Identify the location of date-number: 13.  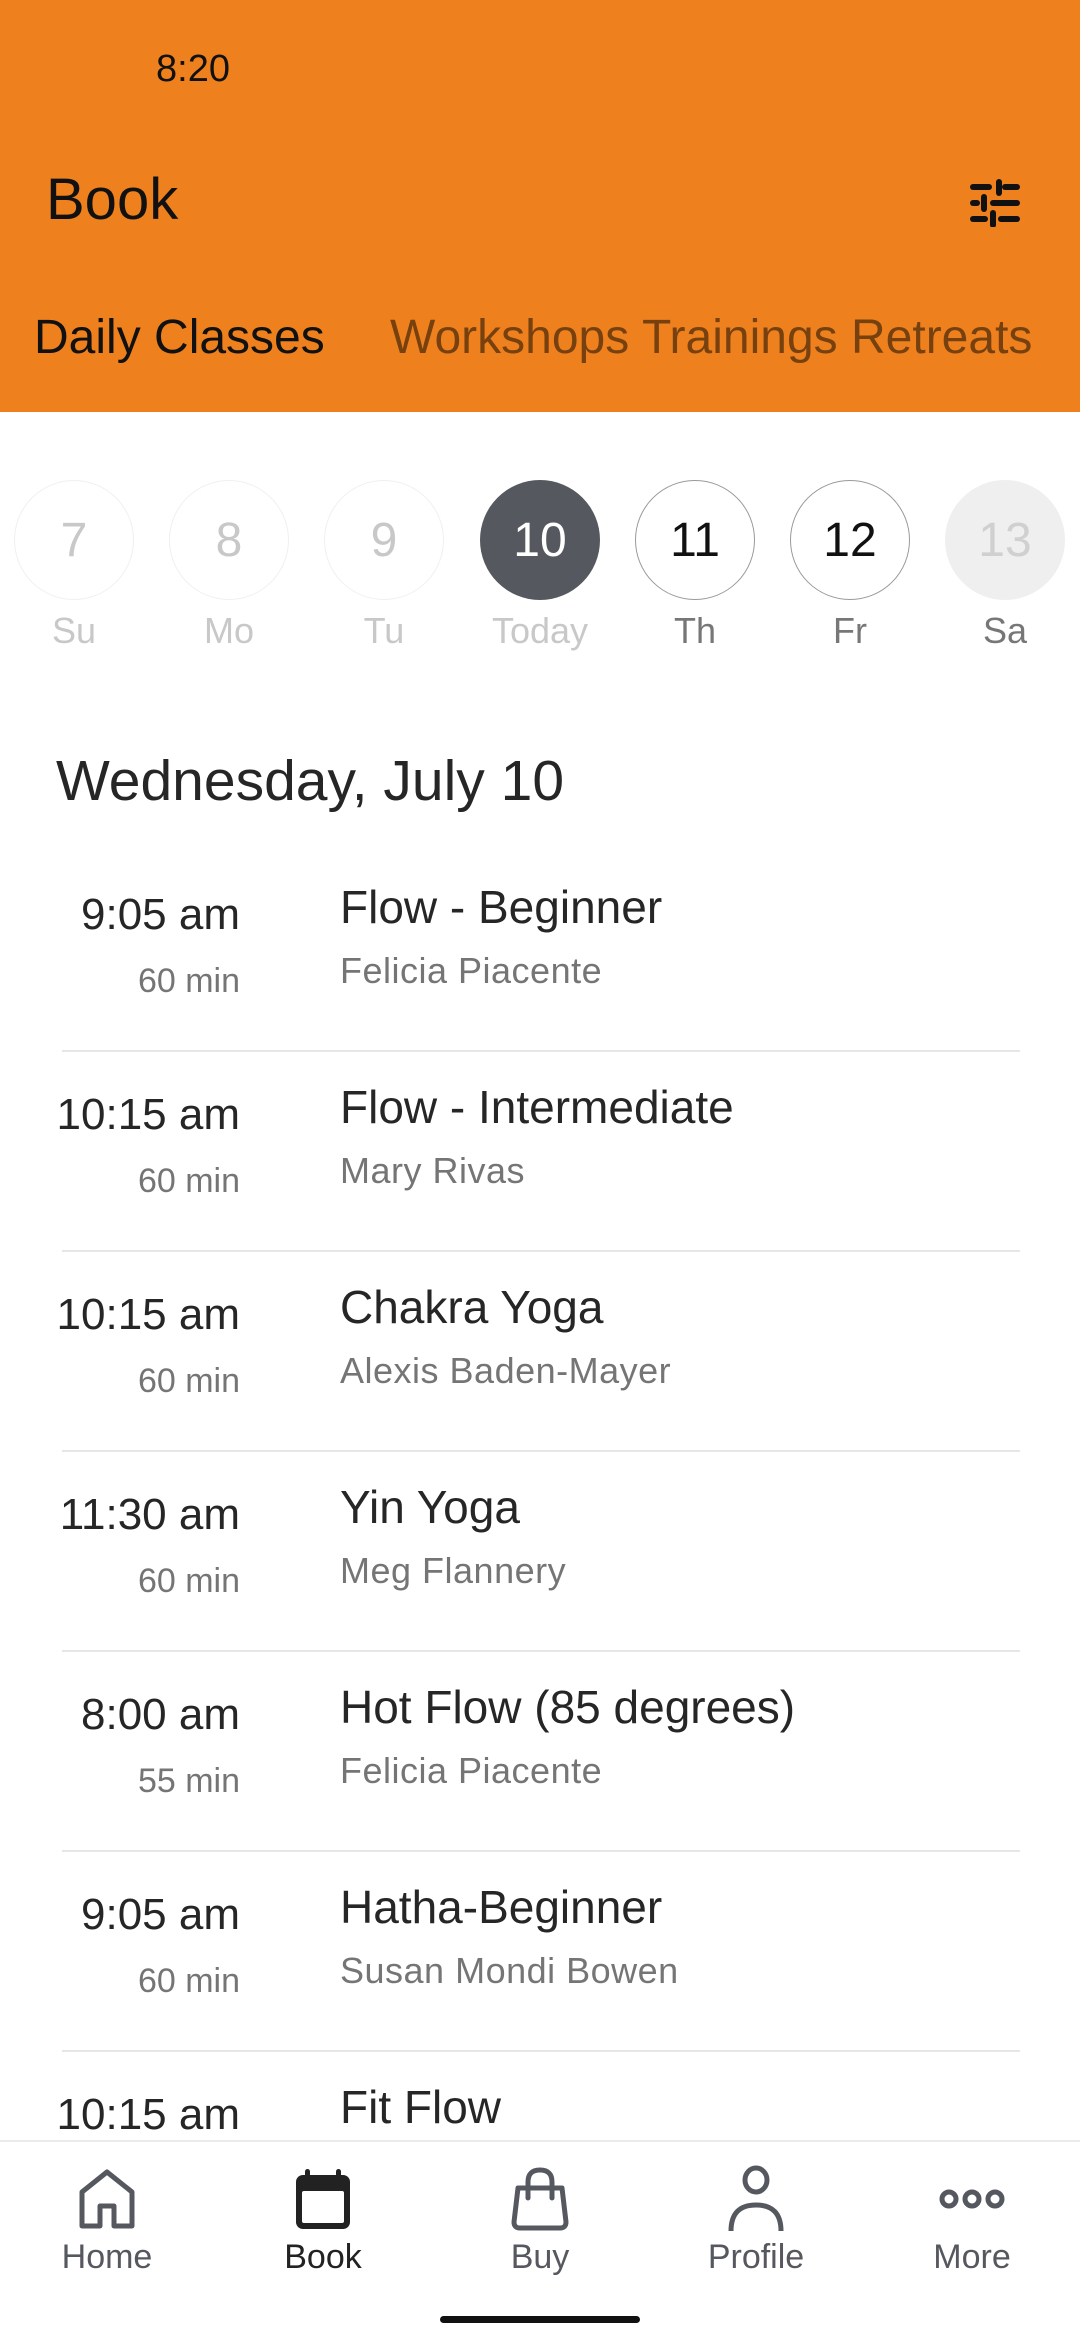
(1005, 540).